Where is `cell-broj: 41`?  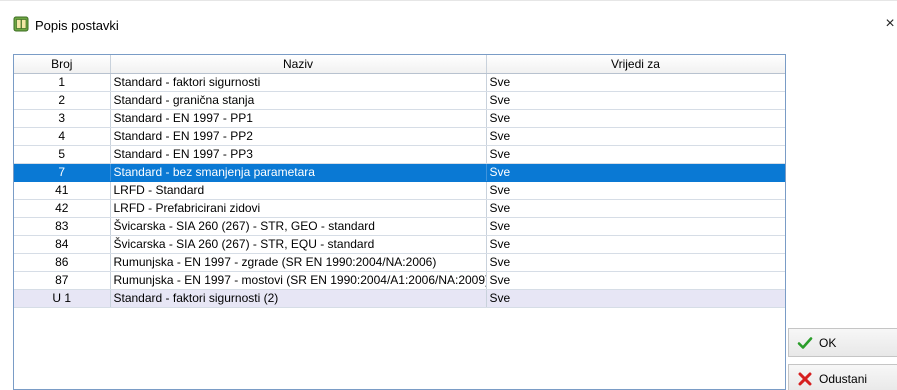
cell-broj: 41 is located at coordinates (62, 190).